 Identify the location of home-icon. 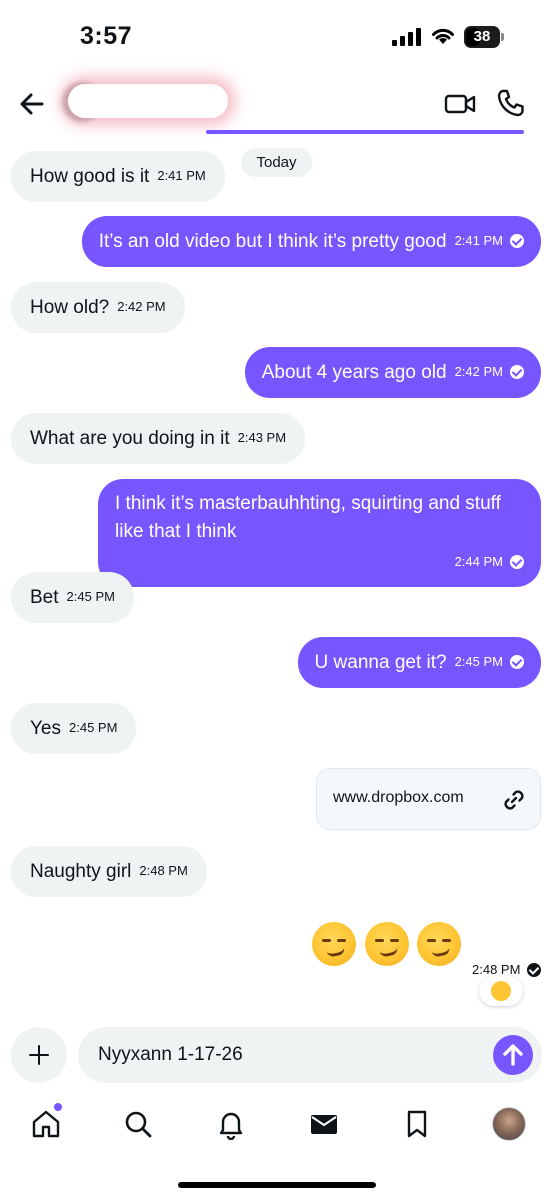
(46, 1124).